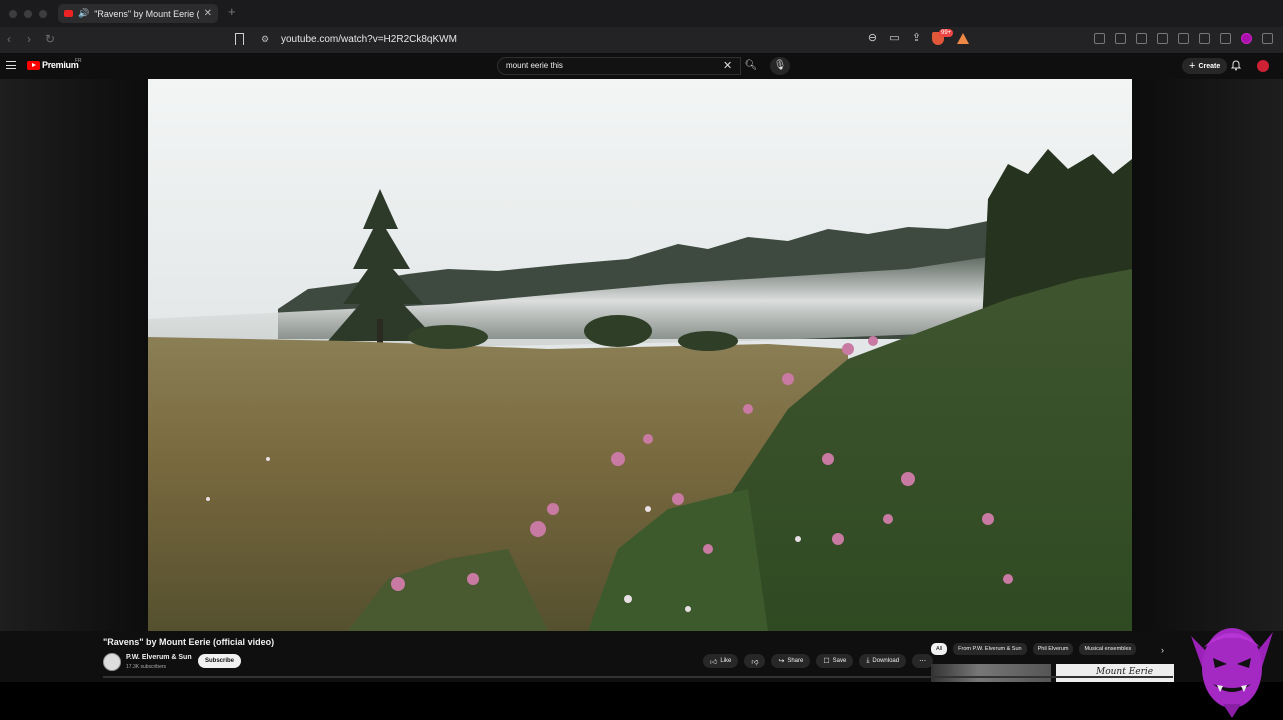 Image resolution: width=1283 pixels, height=720 pixels. What do you see at coordinates (189, 642) in the screenshot?
I see `video-title: "Ravens" by Mount Eerie (official video)` at bounding box center [189, 642].